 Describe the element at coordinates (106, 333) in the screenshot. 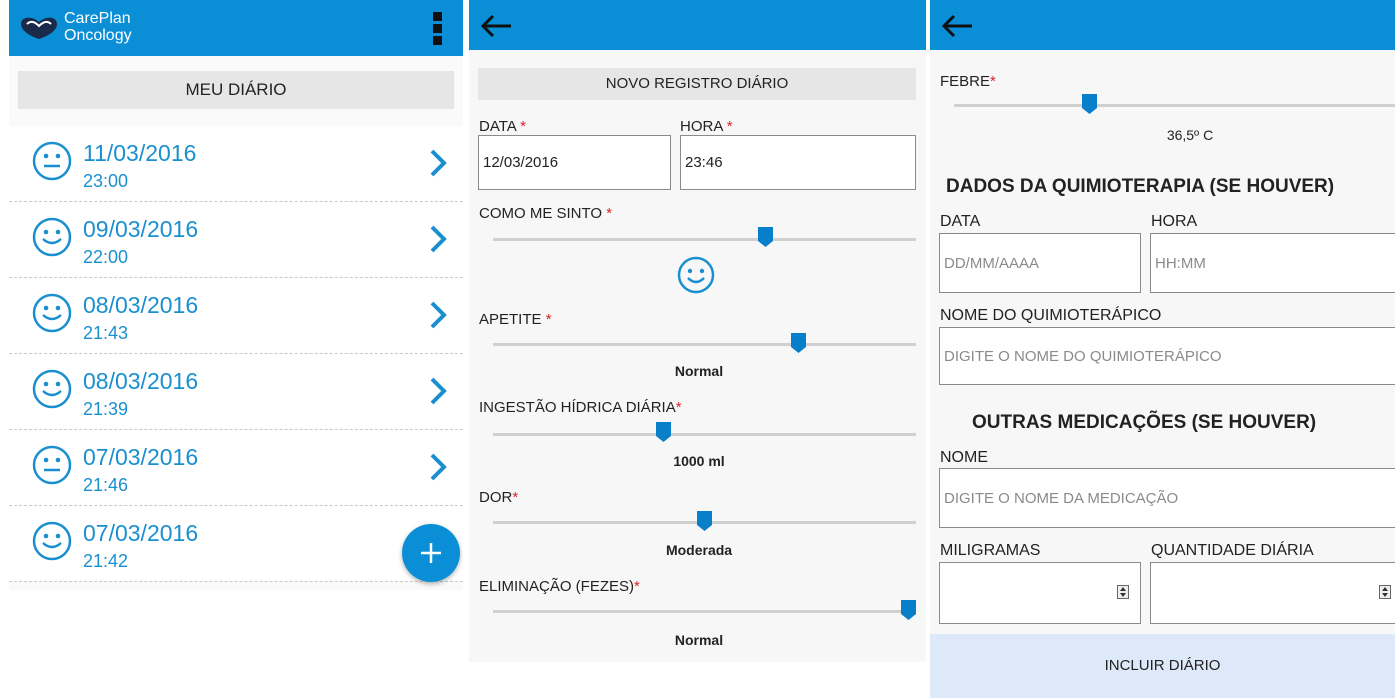

I see `entry-time: 21:43` at that location.